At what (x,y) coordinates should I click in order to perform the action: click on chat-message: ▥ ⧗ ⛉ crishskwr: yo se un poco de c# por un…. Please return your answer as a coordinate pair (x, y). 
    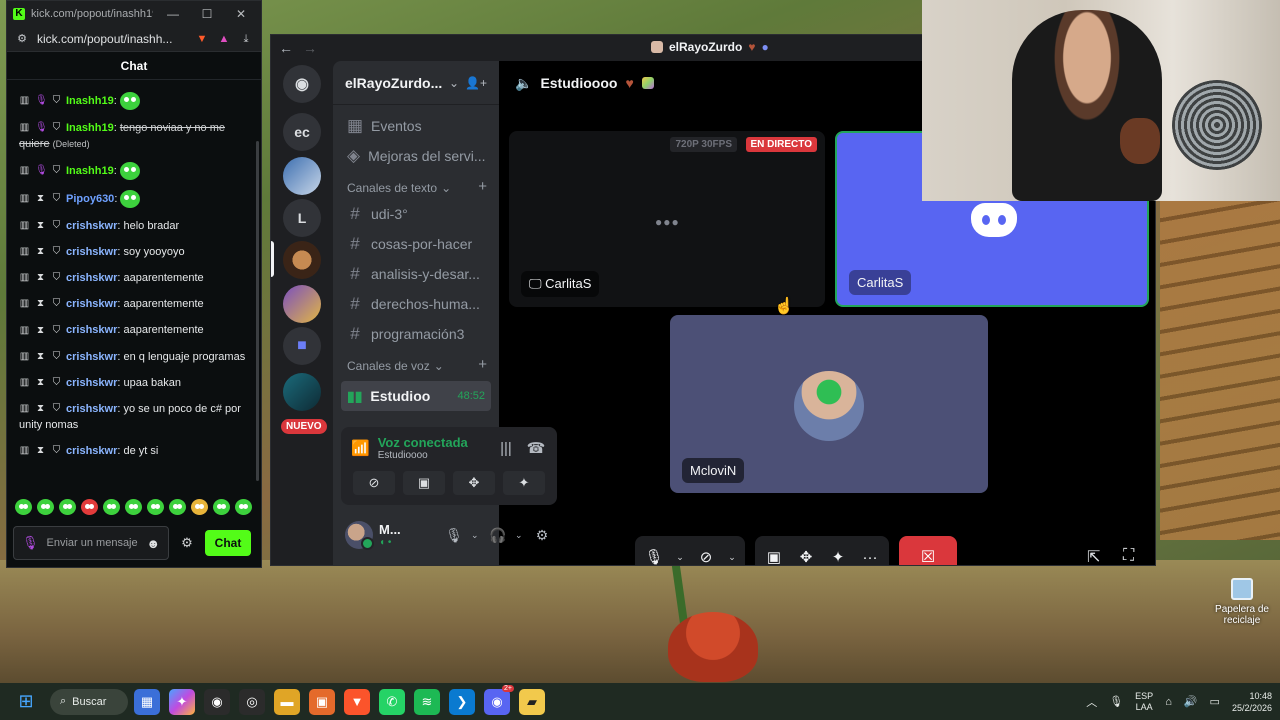
    Looking at the image, I should click on (134, 417).